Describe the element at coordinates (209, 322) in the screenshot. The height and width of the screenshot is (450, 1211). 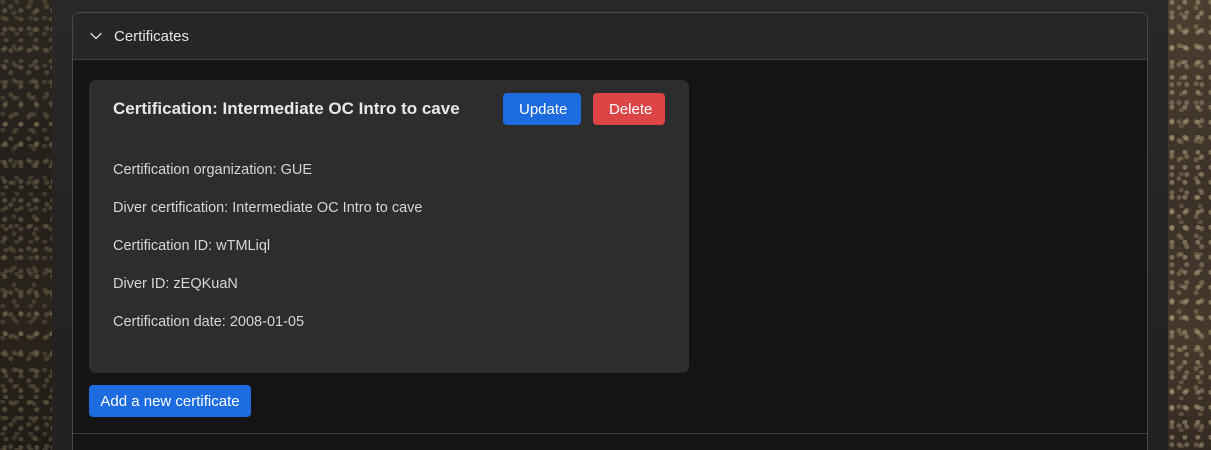
I see `certification-date: Certification date: 2008-01-05` at that location.